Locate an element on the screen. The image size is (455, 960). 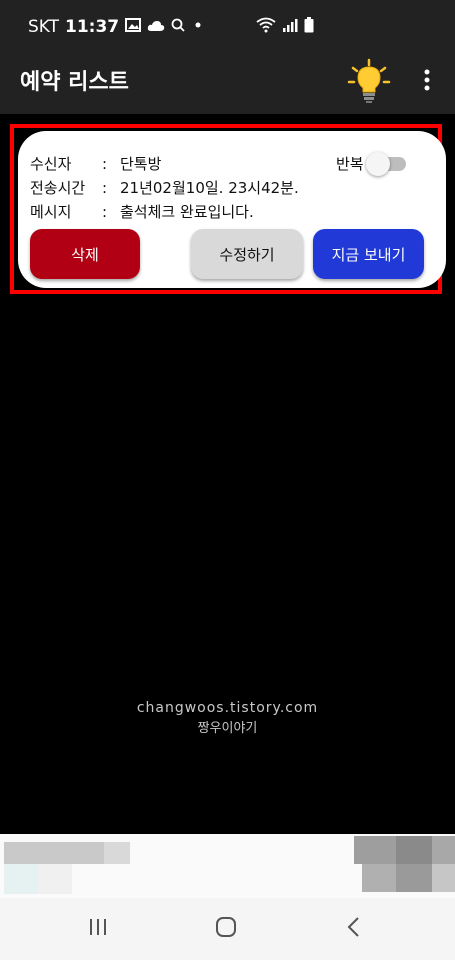
cloud-icon is located at coordinates (156, 27).